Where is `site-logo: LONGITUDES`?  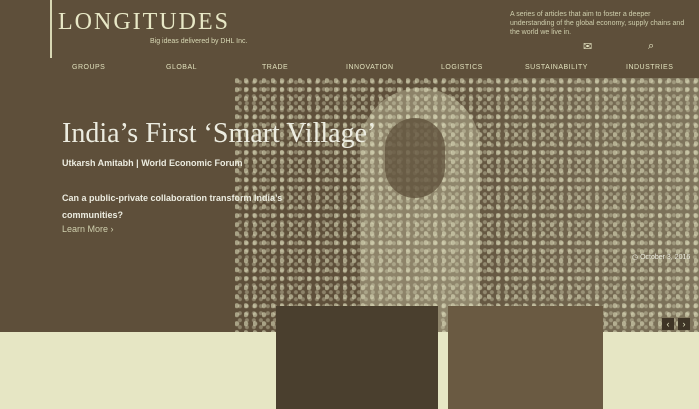
site-logo: LONGITUDES is located at coordinates (144, 22).